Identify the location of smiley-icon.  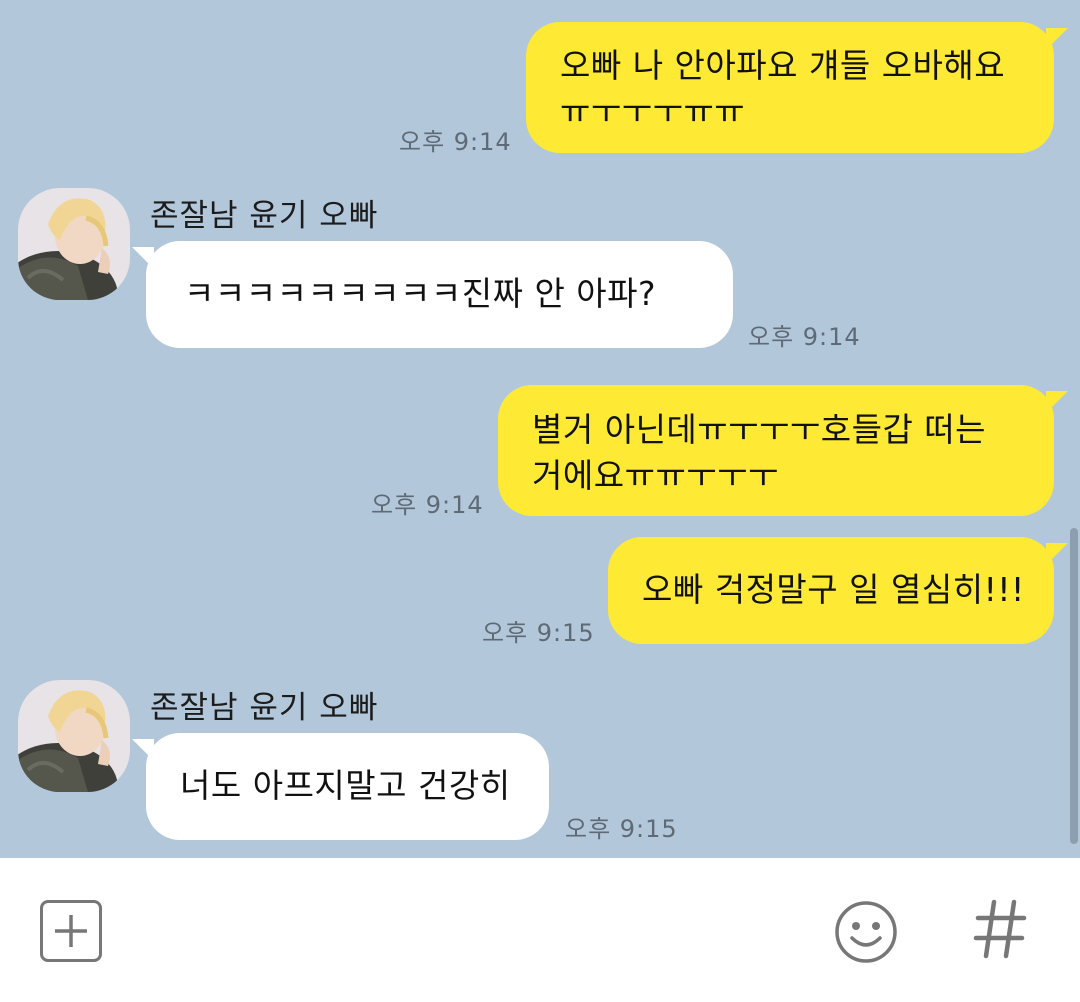
(866, 932).